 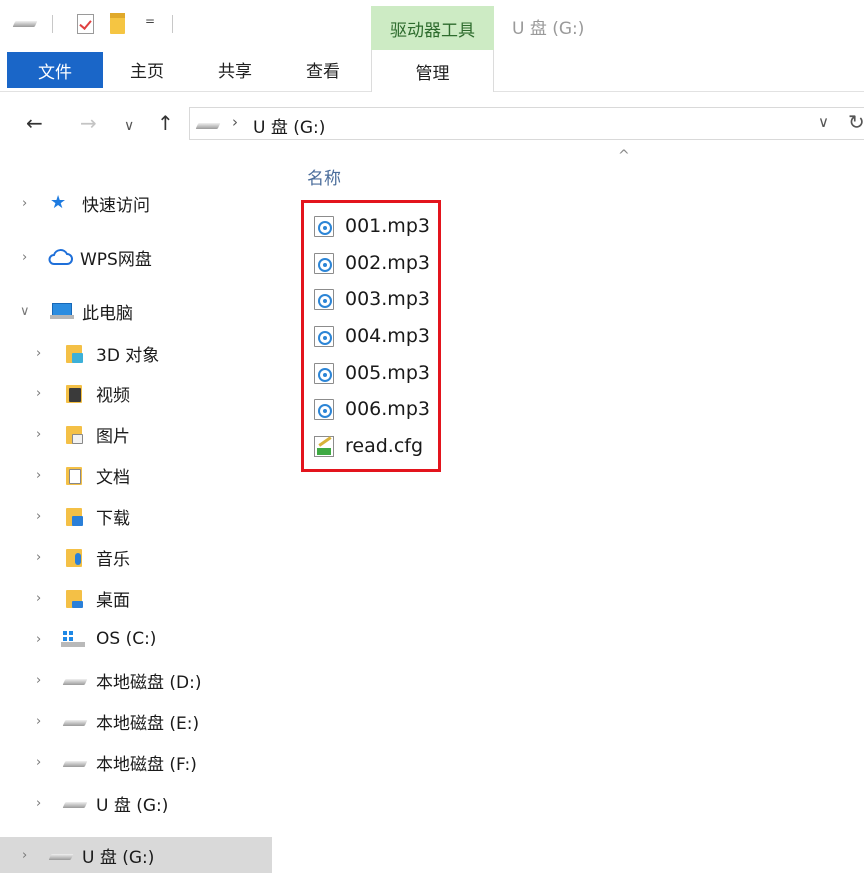 I want to click on desktop-folder-icon, so click(x=75, y=598).